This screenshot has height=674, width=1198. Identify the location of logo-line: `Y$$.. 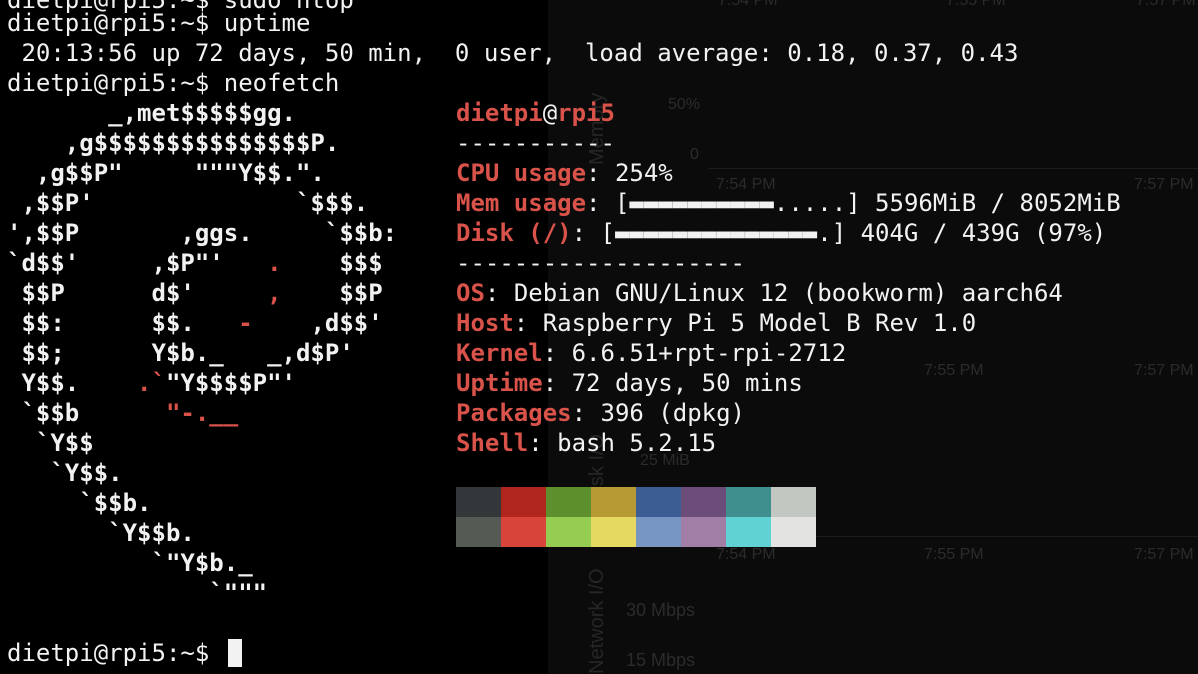
(65, 473).